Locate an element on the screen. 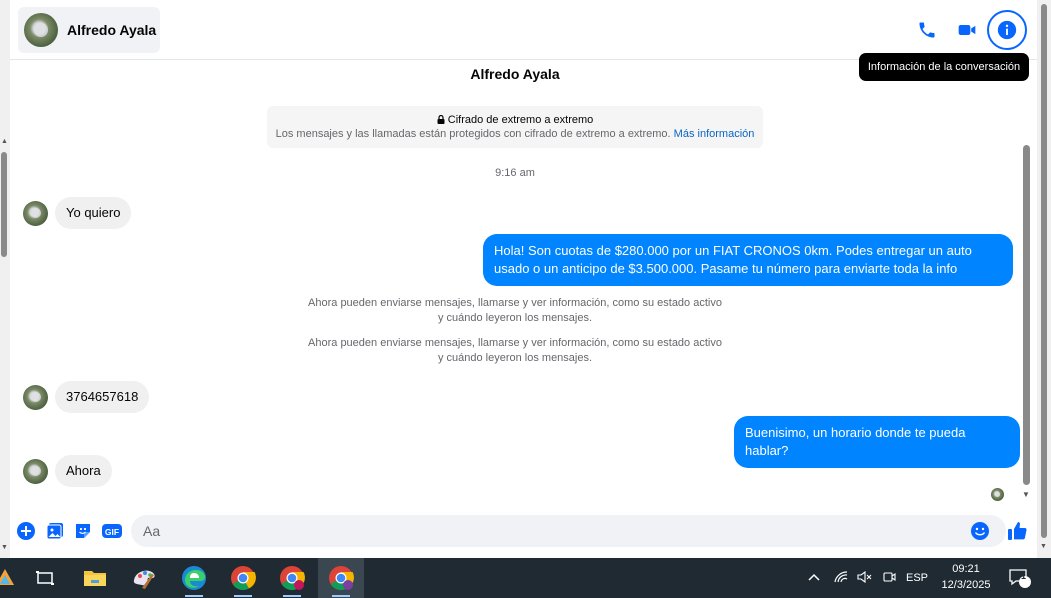 This screenshot has width=1051, height=598. attach-image-button is located at coordinates (55, 531).